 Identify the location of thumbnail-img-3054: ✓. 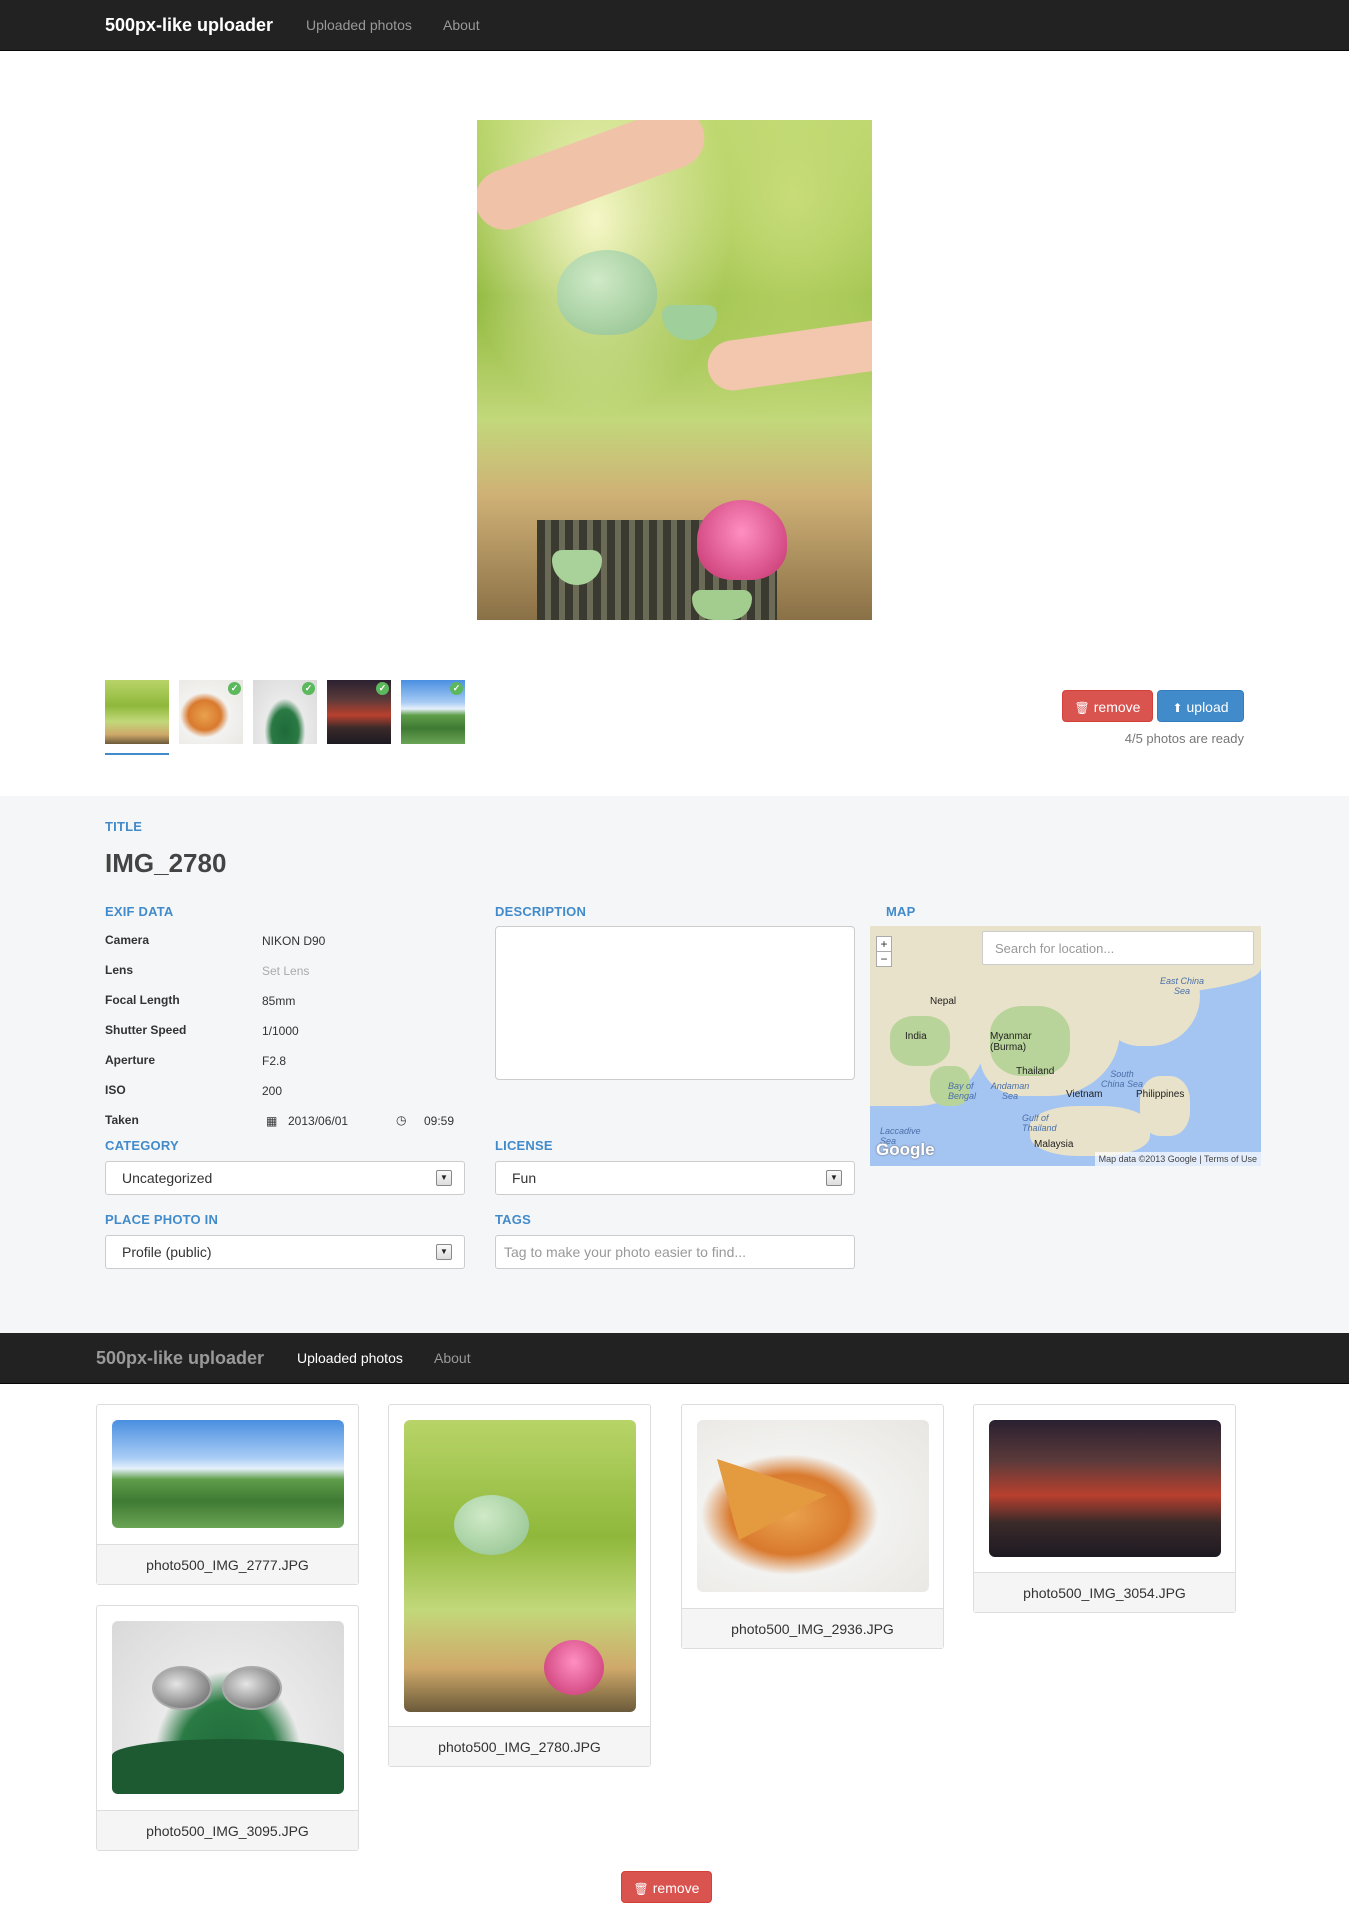
(359, 712).